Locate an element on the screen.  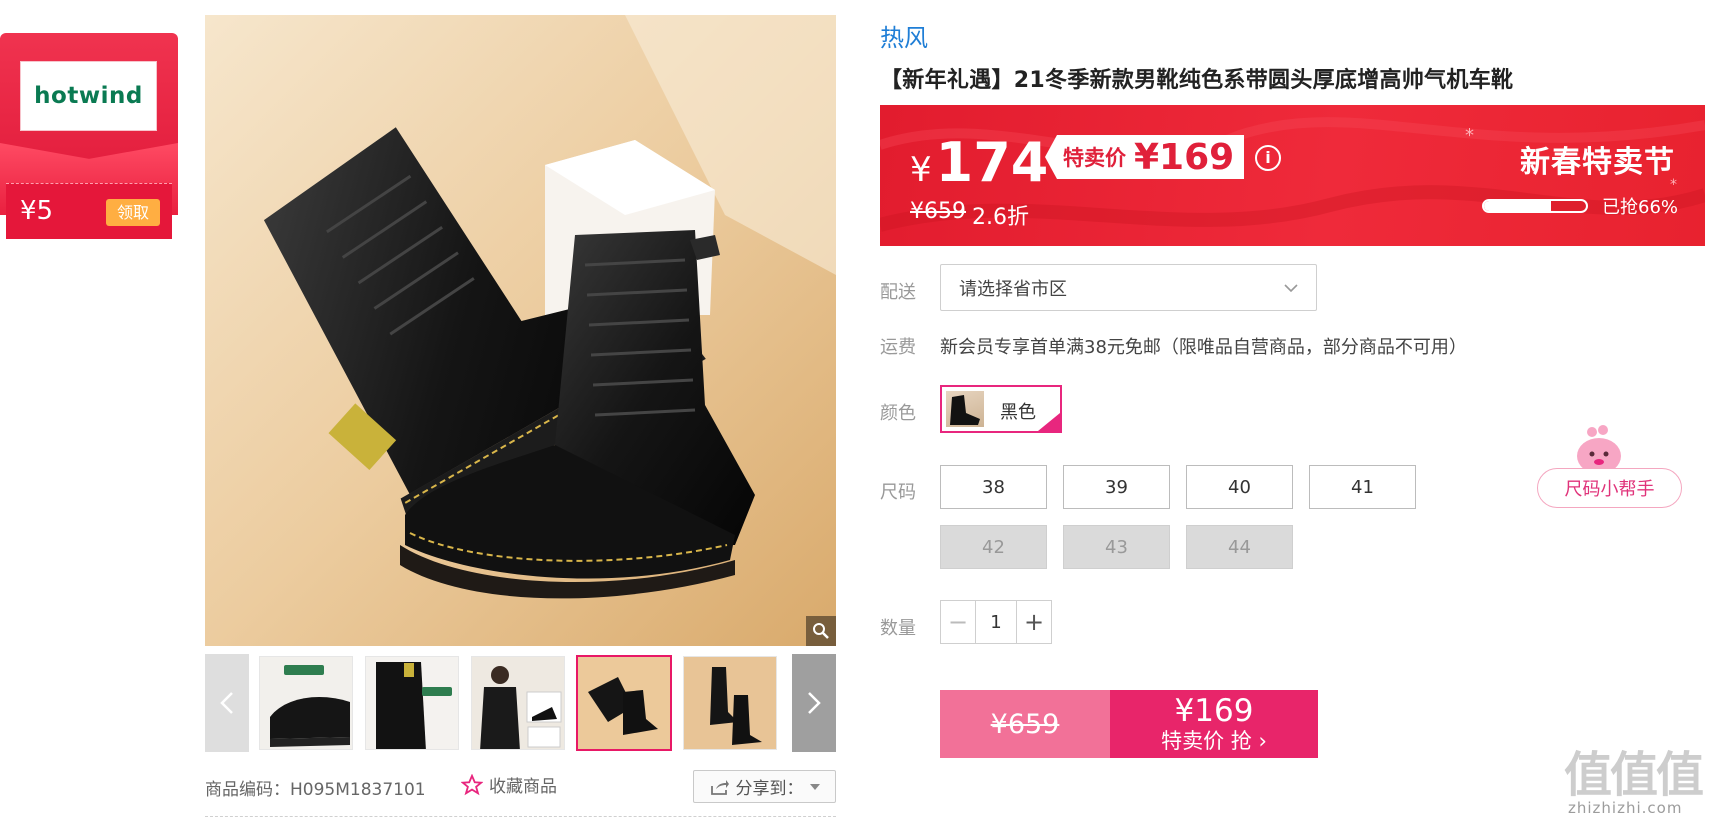
delivery-label: 配送 is located at coordinates (898, 292).